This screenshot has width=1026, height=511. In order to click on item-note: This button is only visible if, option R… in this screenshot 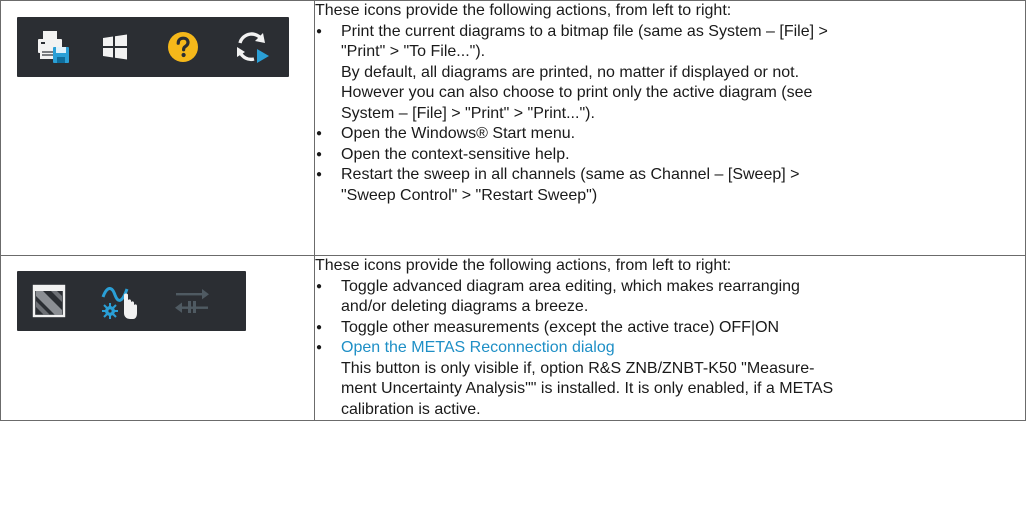, I will do `click(578, 368)`.